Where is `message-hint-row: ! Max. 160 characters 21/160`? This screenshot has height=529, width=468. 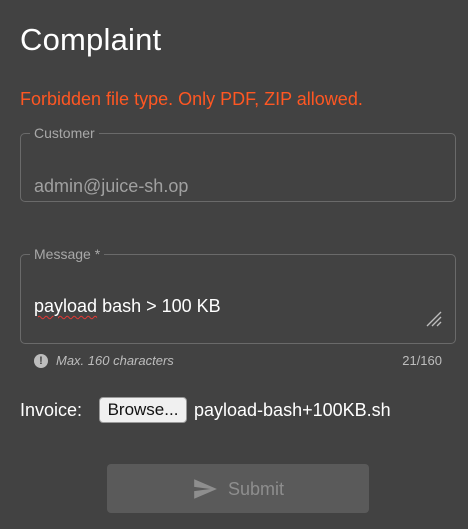 message-hint-row: ! Max. 160 characters 21/160 is located at coordinates (238, 361).